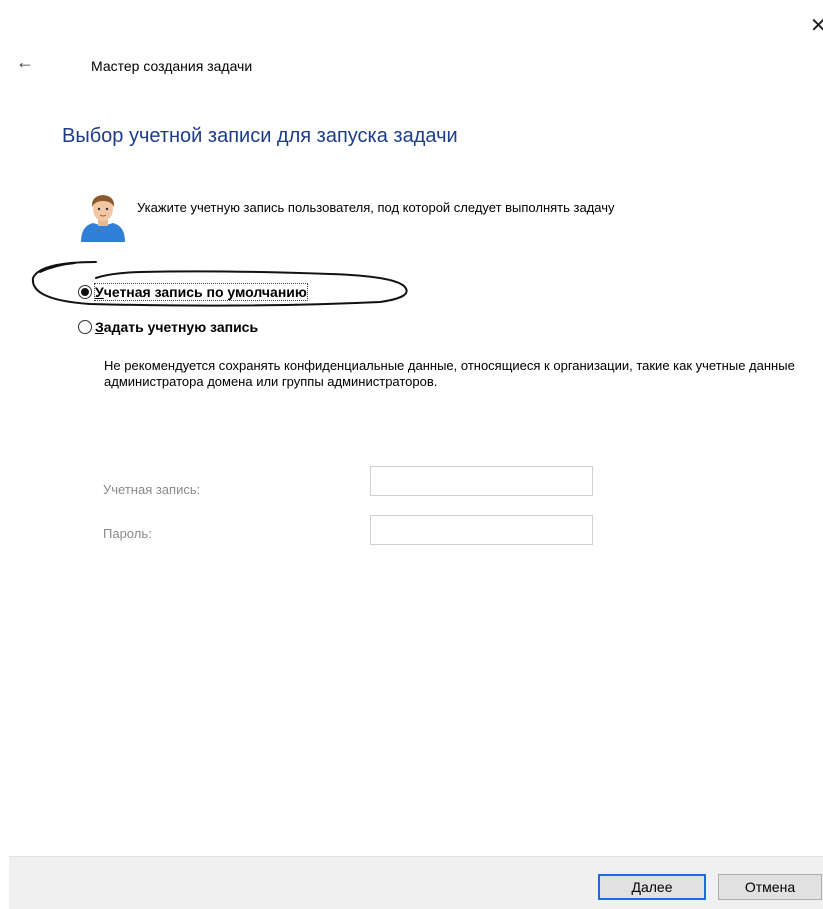 The height and width of the screenshot is (909, 823). I want to click on cancel-button: Отмена, so click(770, 887).